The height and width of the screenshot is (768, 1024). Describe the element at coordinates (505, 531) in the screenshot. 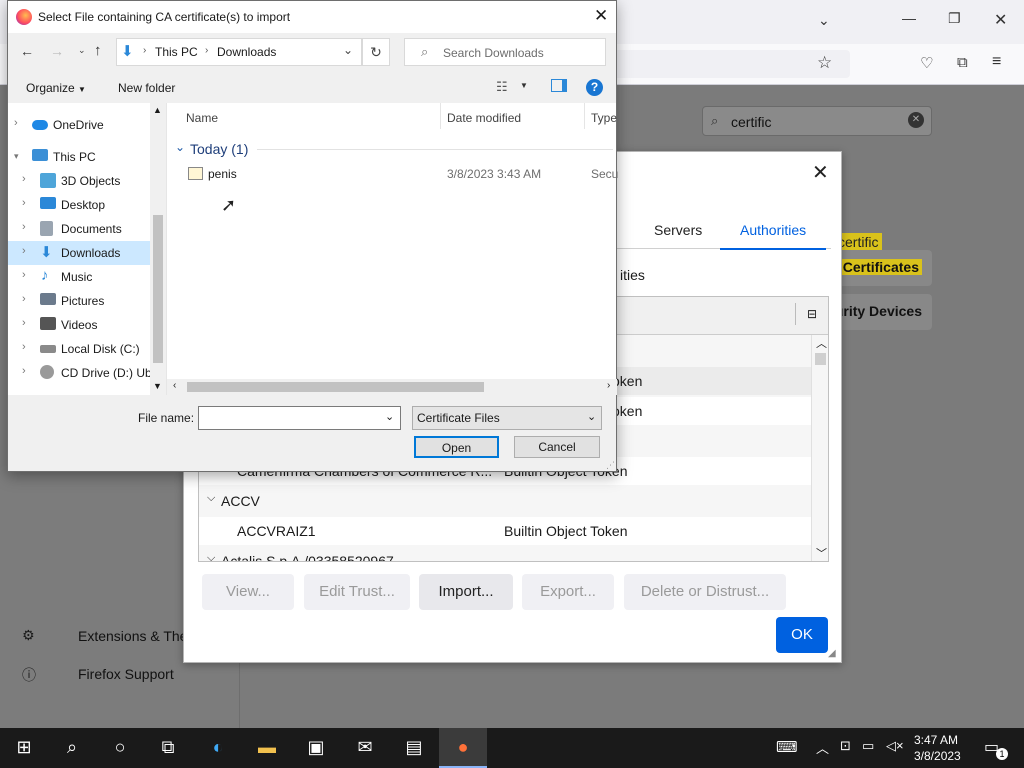

I see `tree-row: ACCVRAIZ1 Builtin Object Token` at that location.